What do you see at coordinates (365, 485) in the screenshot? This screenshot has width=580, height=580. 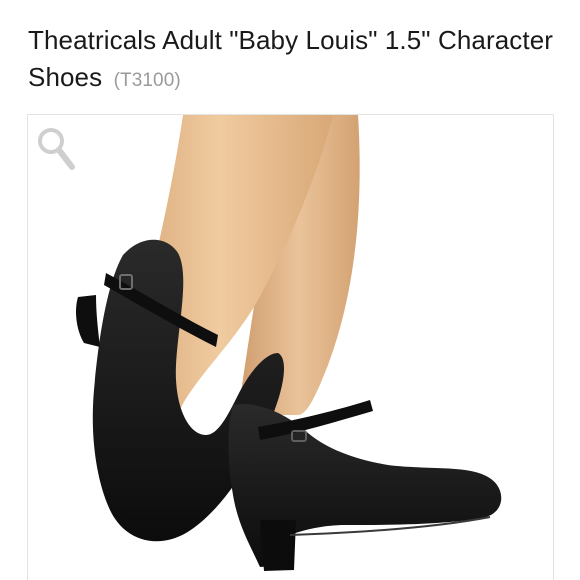 I see `right-shoe` at bounding box center [365, 485].